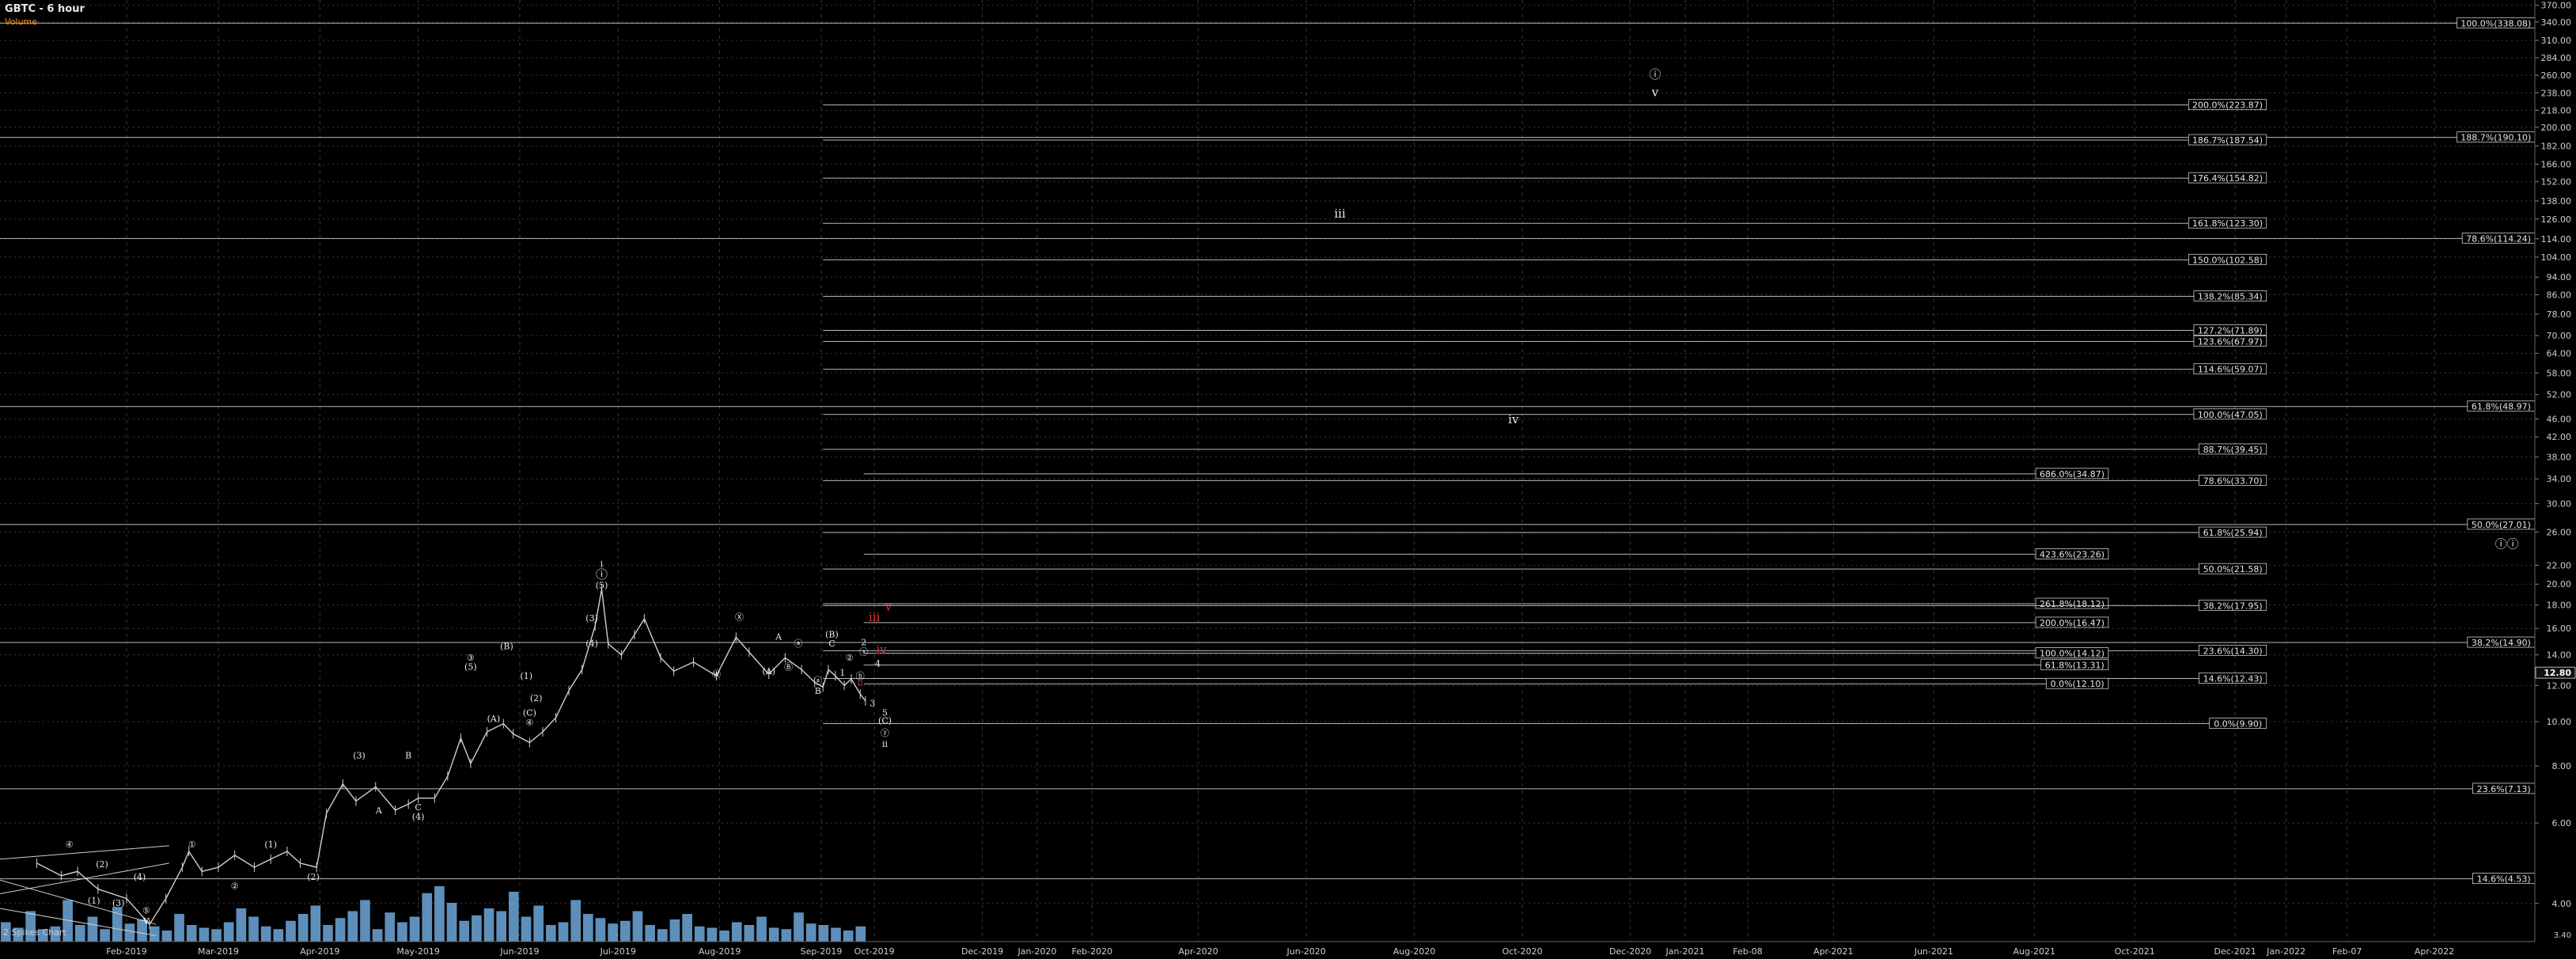 The width and height of the screenshot is (2576, 959). What do you see at coordinates (2504, 788) in the screenshot?
I see `fib-label: 23.6%(7.13)` at bounding box center [2504, 788].